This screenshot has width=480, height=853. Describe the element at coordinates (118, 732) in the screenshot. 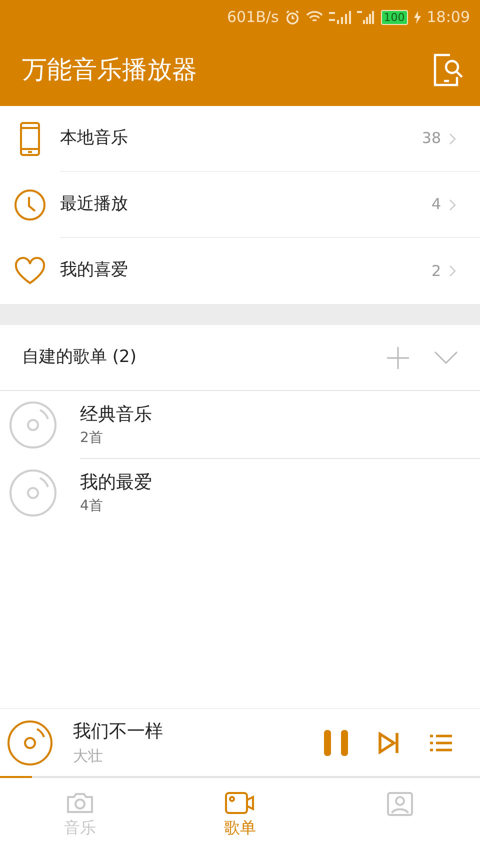

I see `song-title: 我们不一样` at that location.